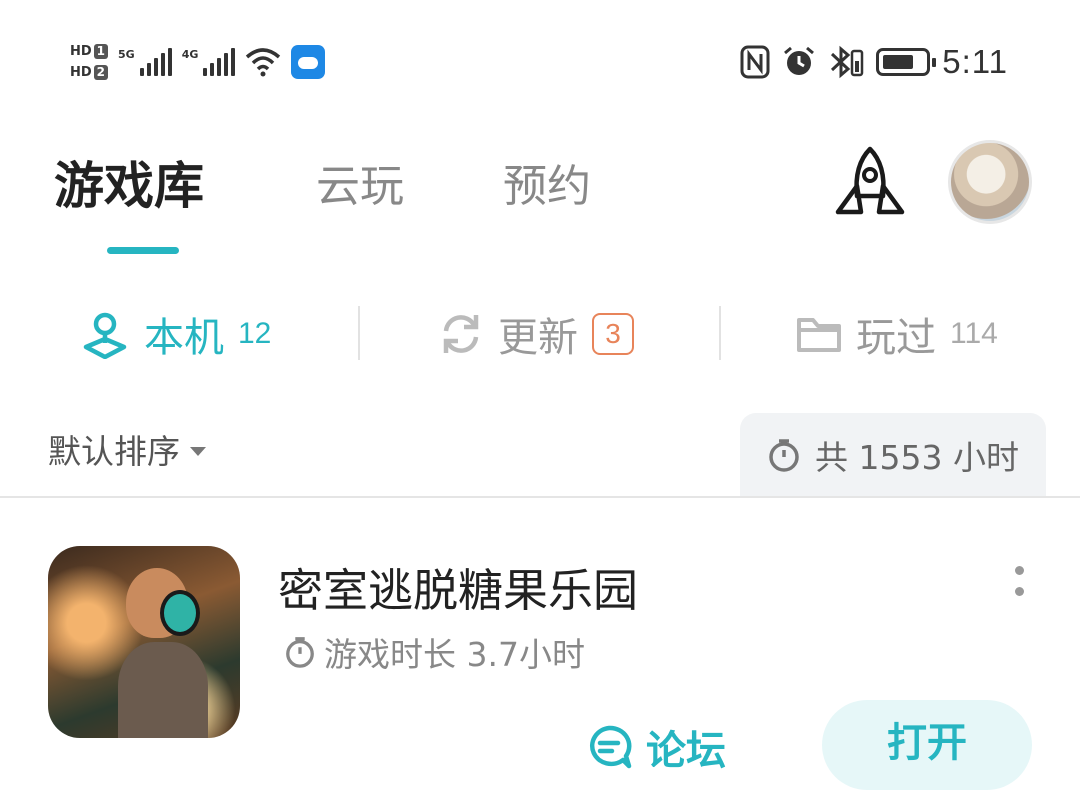  Describe the element at coordinates (613, 334) in the screenshot. I see `update-count-badge: 3` at that location.